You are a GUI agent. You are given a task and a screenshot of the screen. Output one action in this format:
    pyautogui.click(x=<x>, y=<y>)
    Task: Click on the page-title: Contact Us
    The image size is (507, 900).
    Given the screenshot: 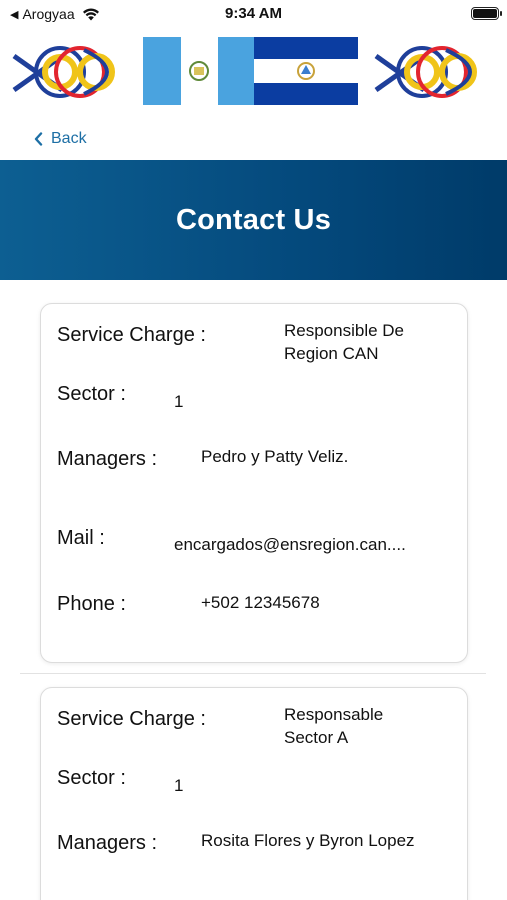 What is the action you would take?
    pyautogui.click(x=253, y=219)
    